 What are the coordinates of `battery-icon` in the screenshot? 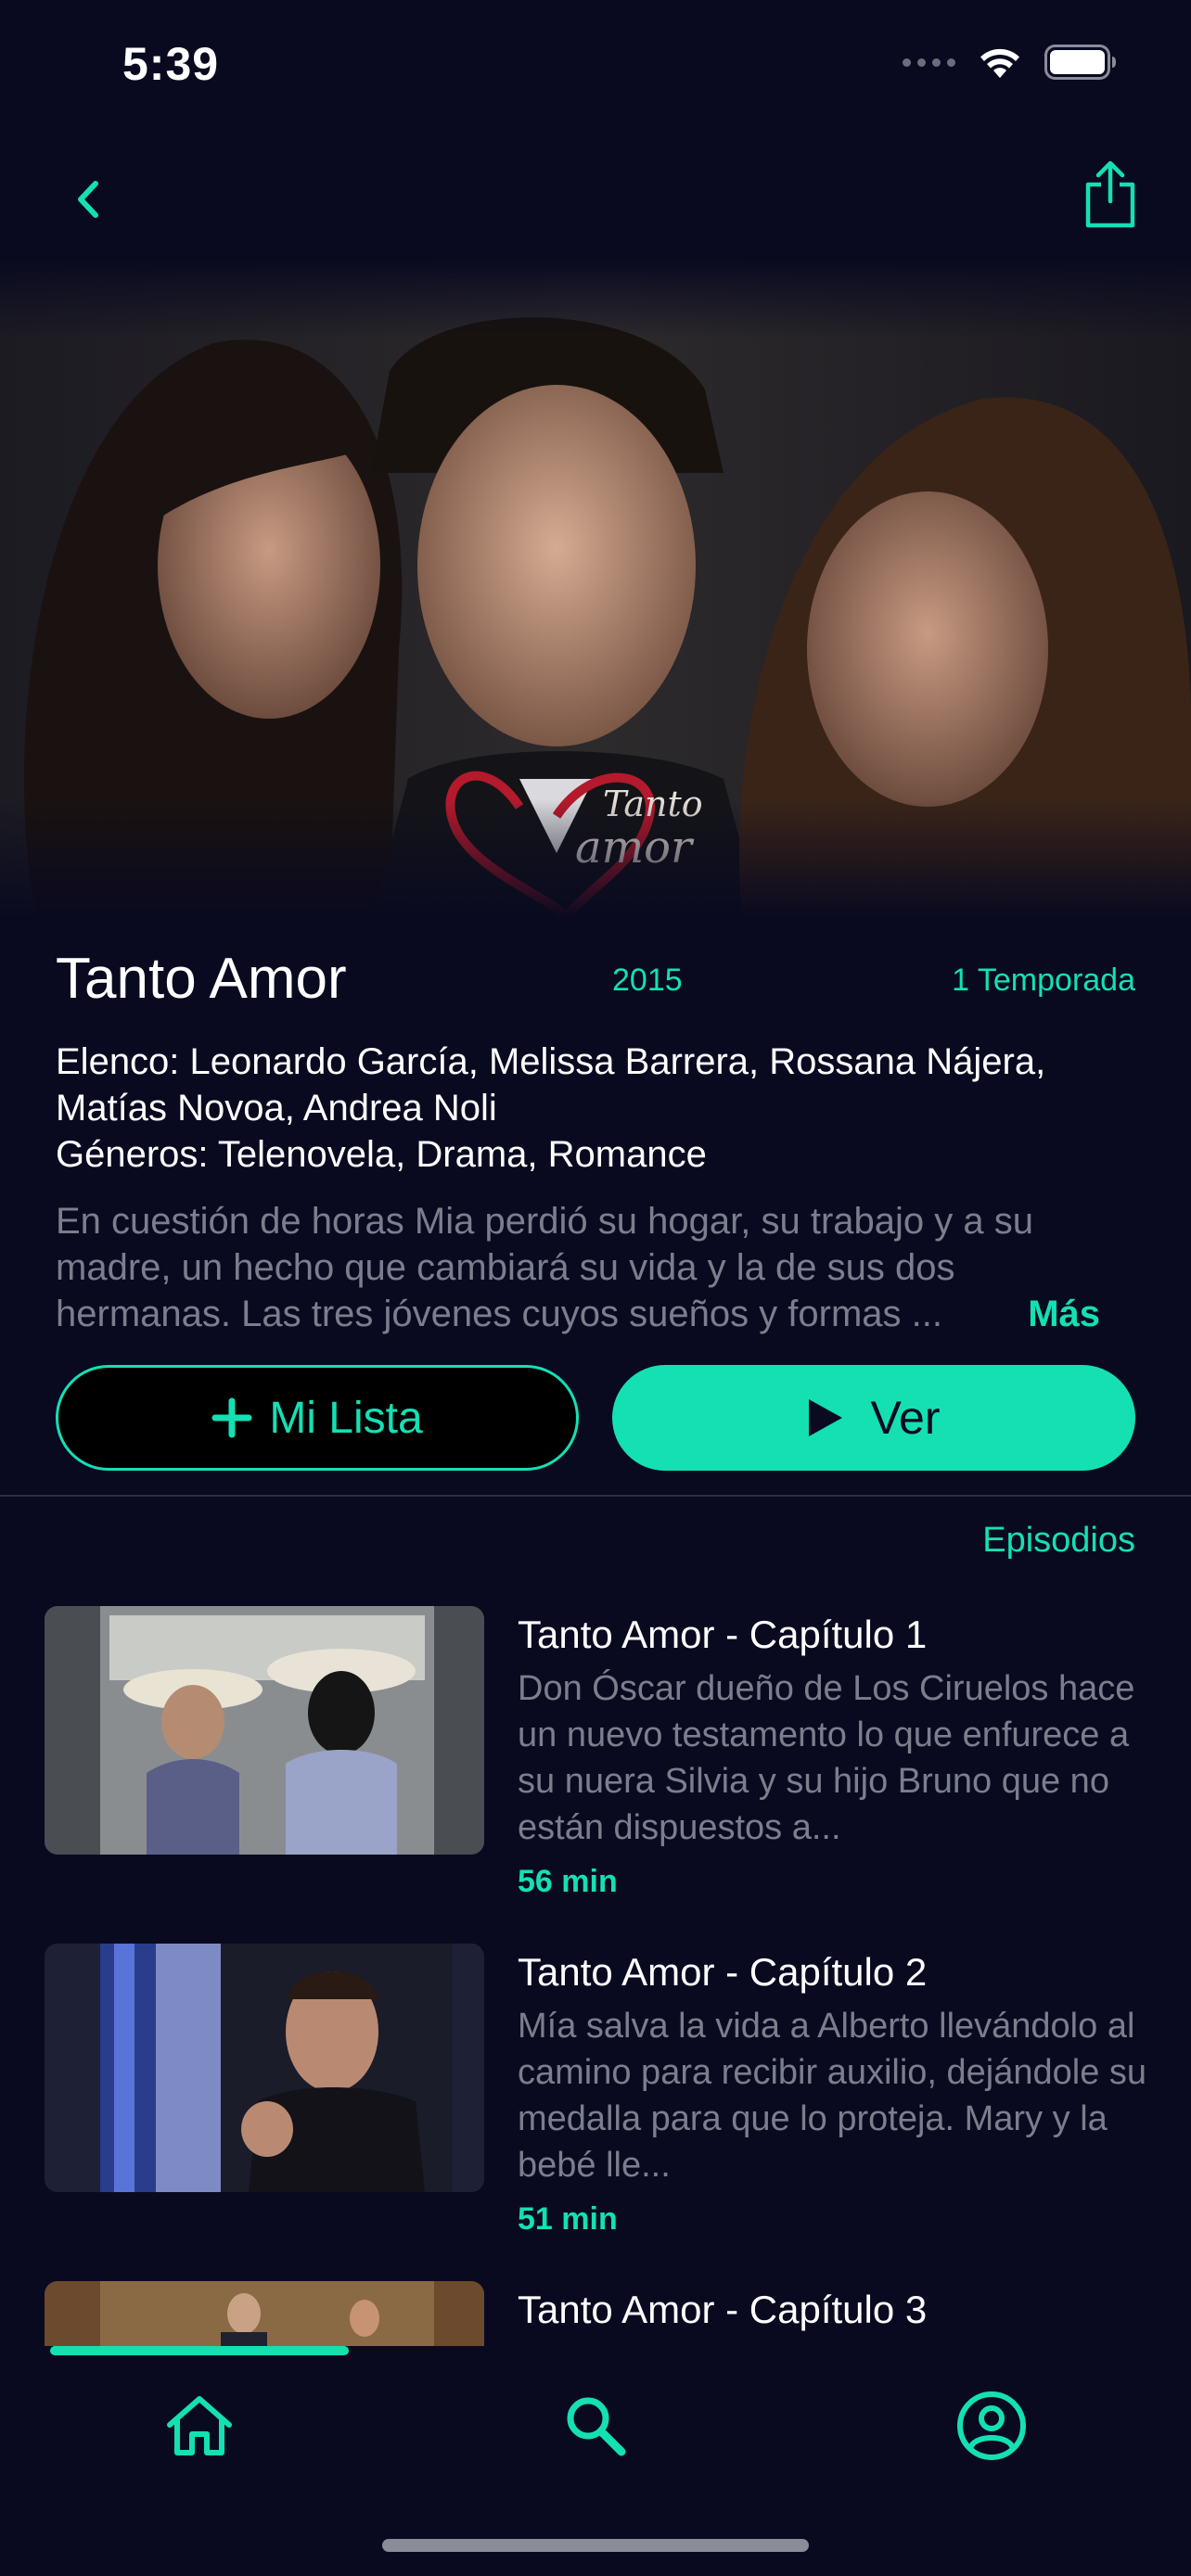 It's located at (1080, 62).